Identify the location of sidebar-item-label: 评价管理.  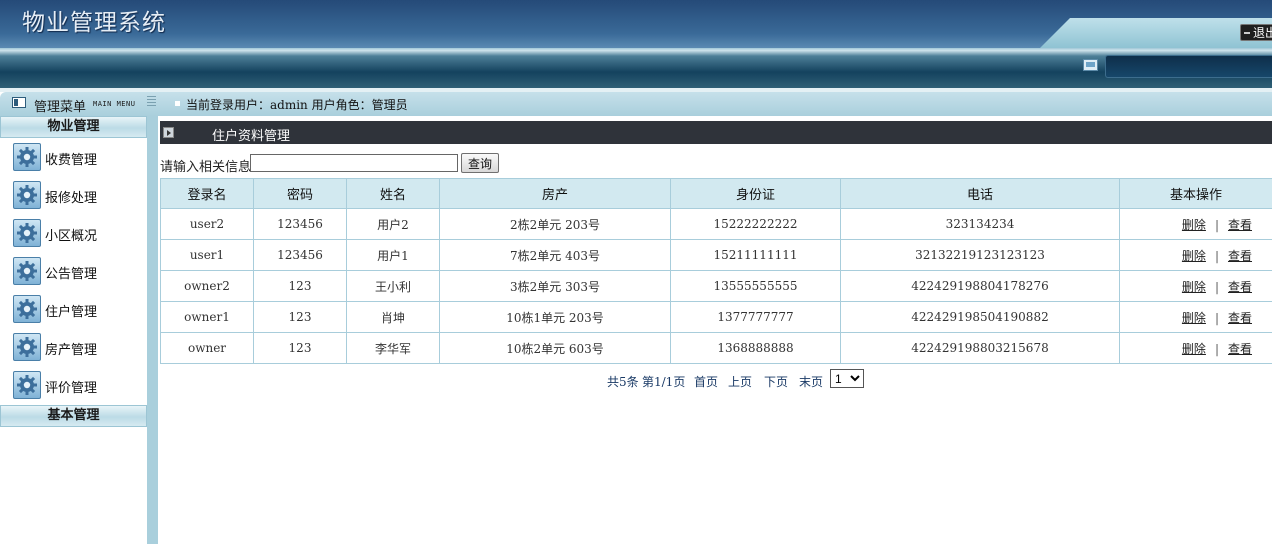
(71, 388).